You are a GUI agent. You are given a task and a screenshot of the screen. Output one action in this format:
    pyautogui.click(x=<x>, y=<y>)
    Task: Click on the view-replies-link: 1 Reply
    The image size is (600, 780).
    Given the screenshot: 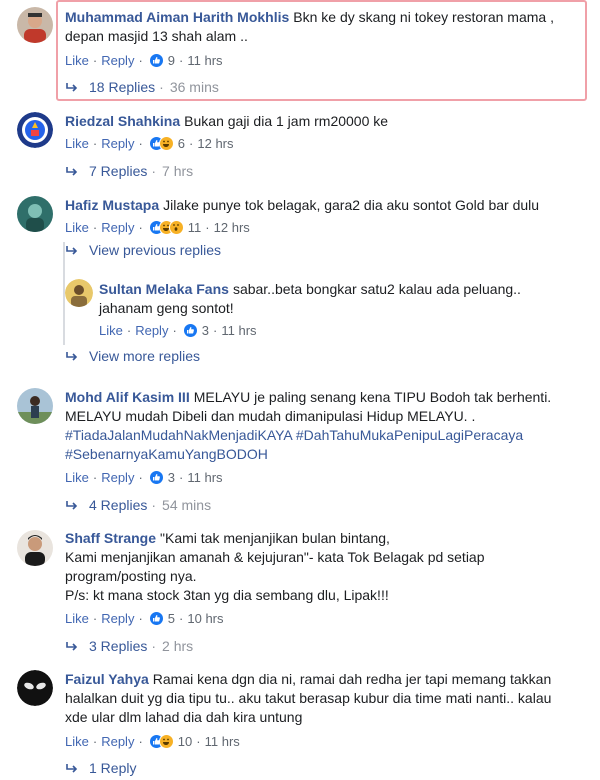 What is the action you would take?
    pyautogui.click(x=100, y=768)
    